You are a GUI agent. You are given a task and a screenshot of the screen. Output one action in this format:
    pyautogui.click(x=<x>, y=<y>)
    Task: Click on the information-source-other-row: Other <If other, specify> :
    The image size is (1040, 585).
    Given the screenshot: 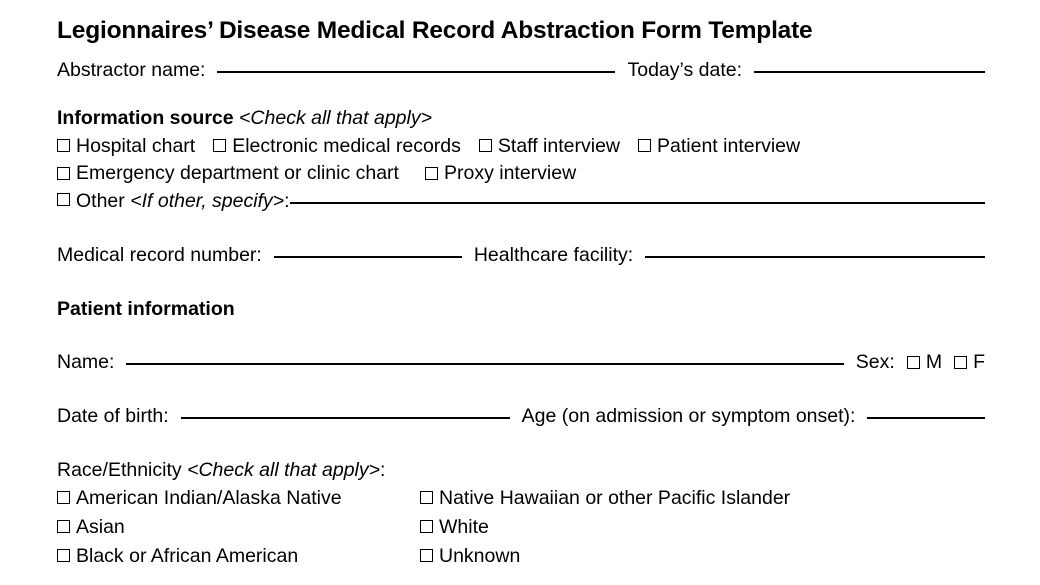 What is the action you would take?
    pyautogui.click(x=521, y=202)
    